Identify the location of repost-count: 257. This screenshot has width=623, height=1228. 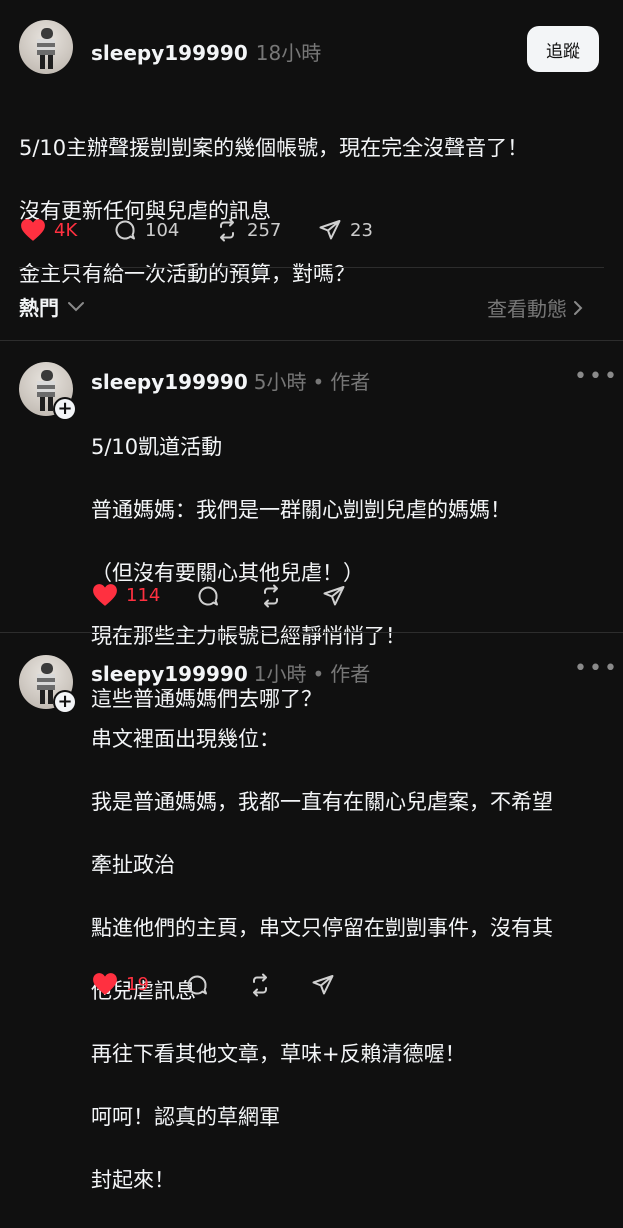
(264, 230).